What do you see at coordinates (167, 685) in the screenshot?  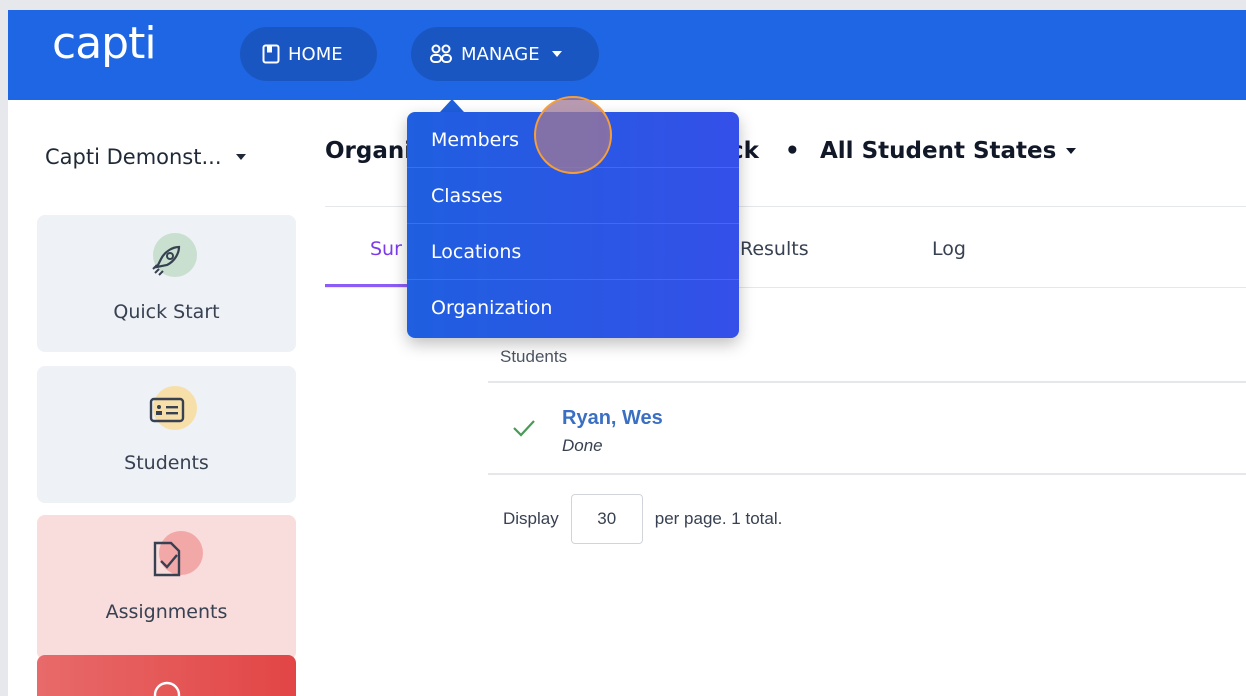 I see `dashboard-icon` at bounding box center [167, 685].